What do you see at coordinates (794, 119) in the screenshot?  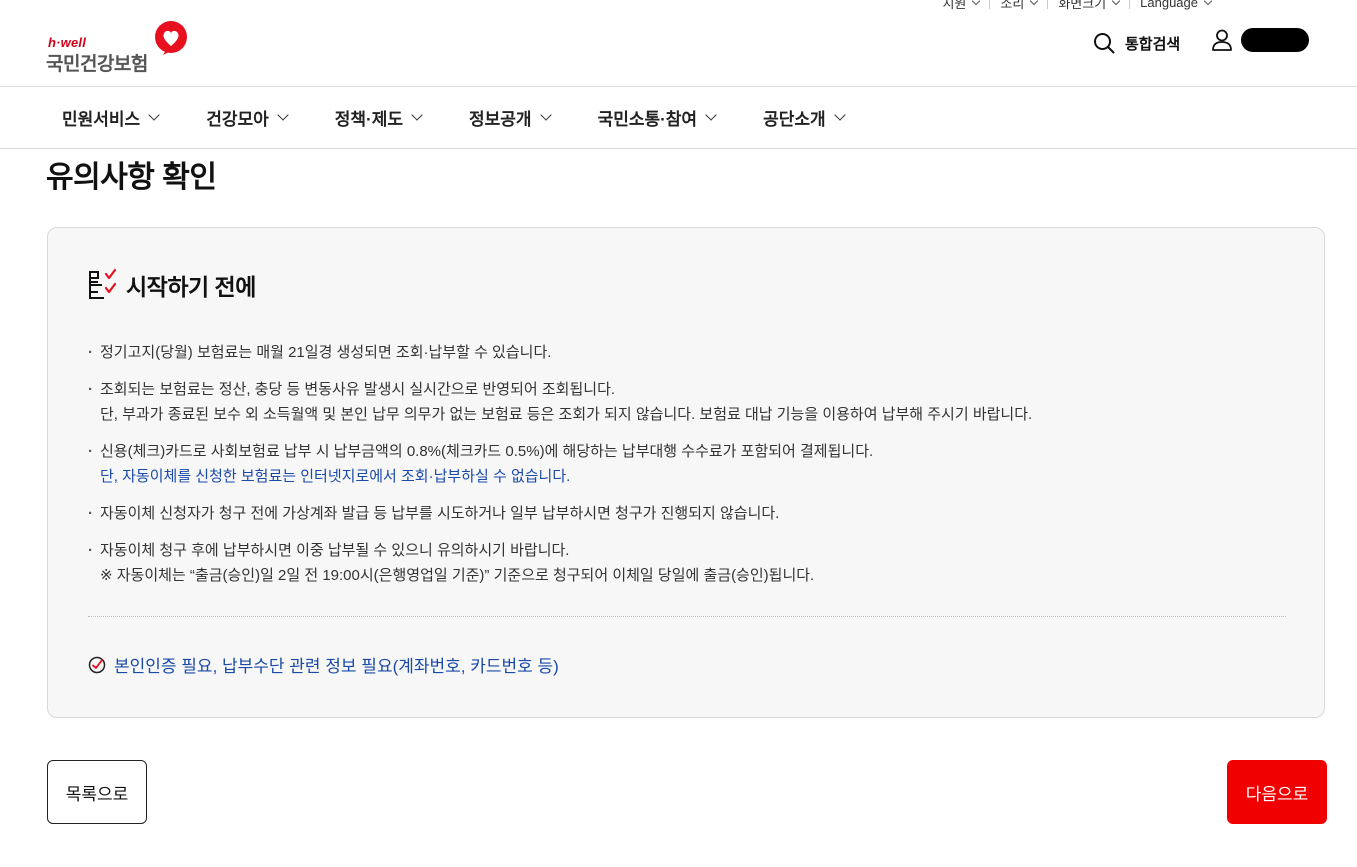 I see `nav-item-label: 공단소개` at bounding box center [794, 119].